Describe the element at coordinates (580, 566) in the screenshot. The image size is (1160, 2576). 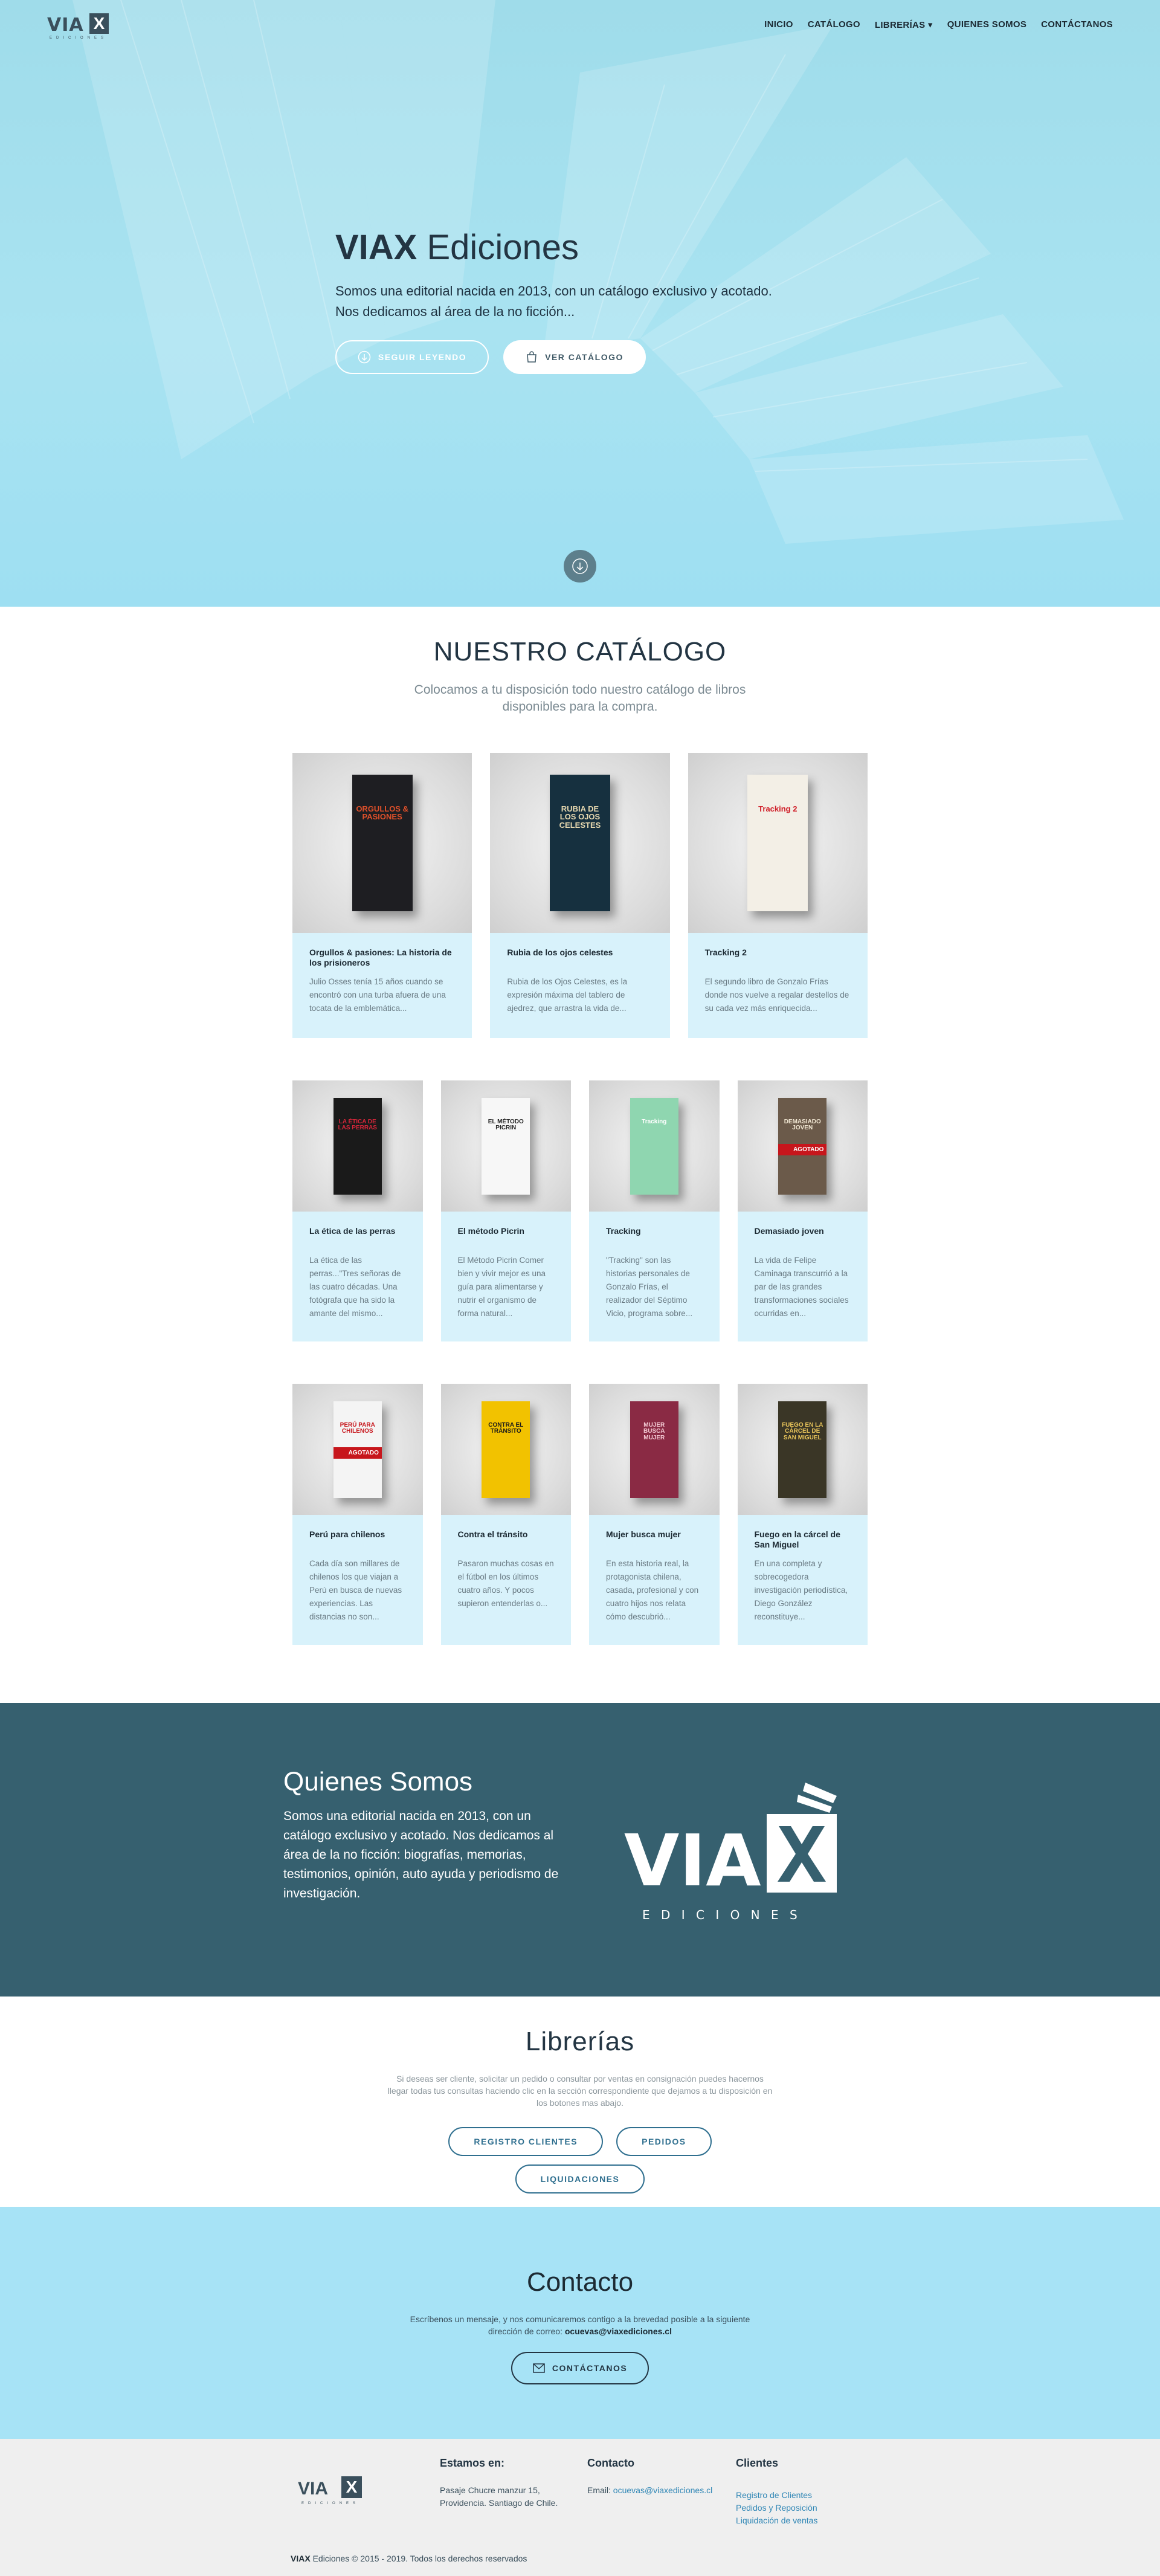
I see `scroll-down-button` at that location.